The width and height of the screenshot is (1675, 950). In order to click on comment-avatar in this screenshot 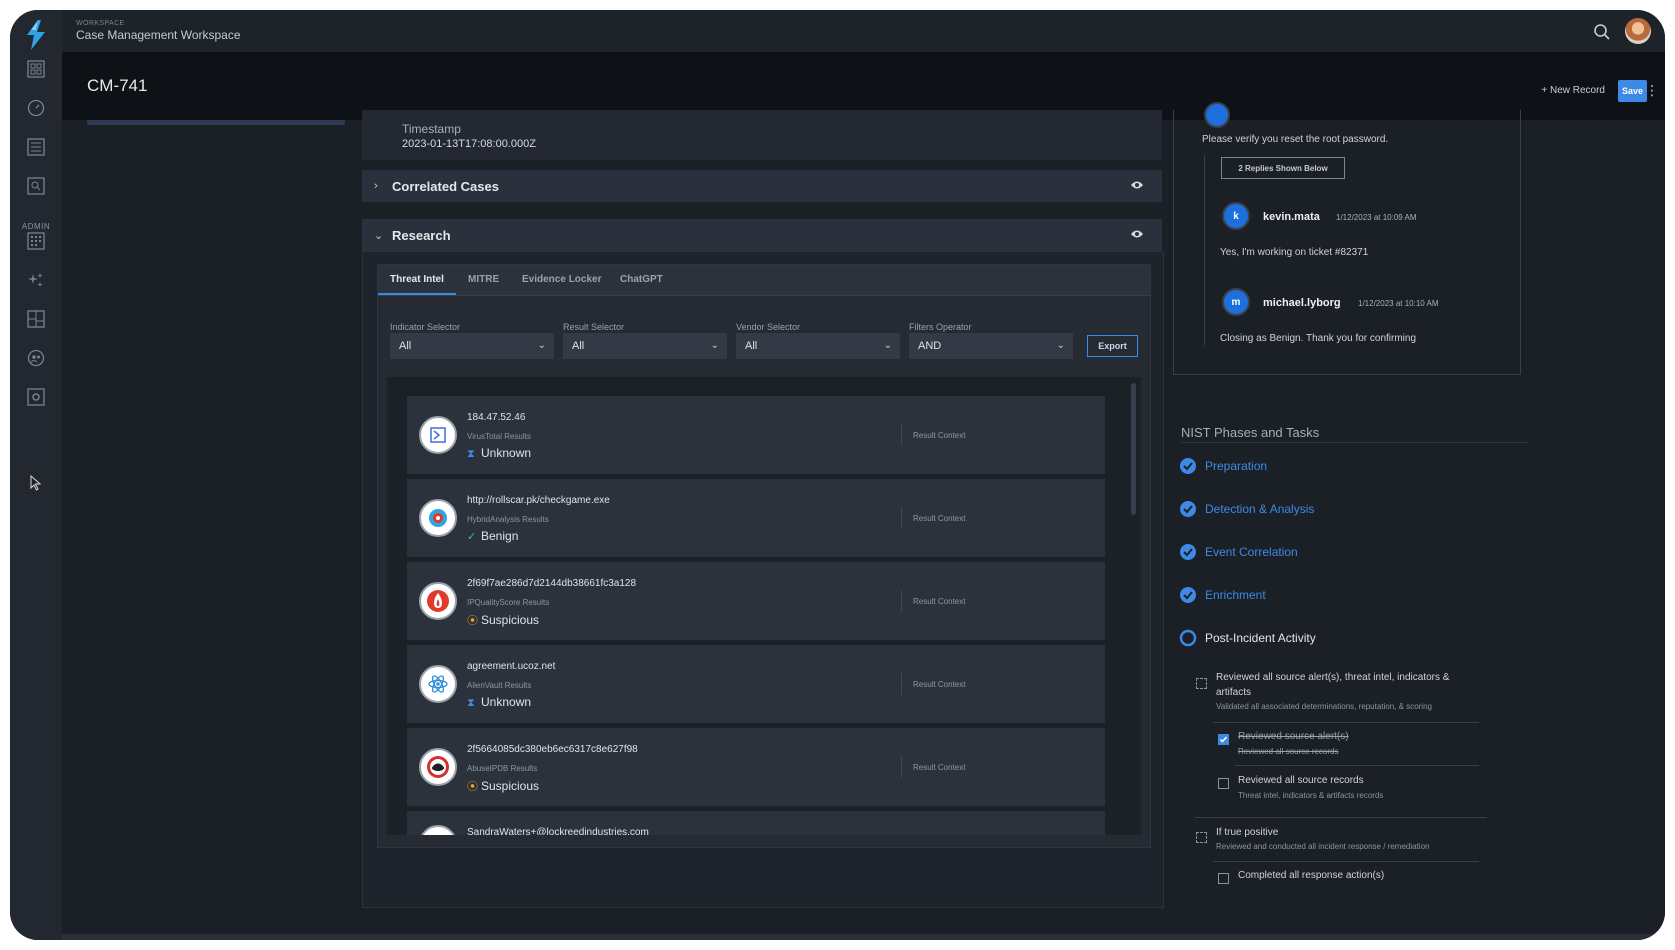, I will do `click(1217, 115)`.